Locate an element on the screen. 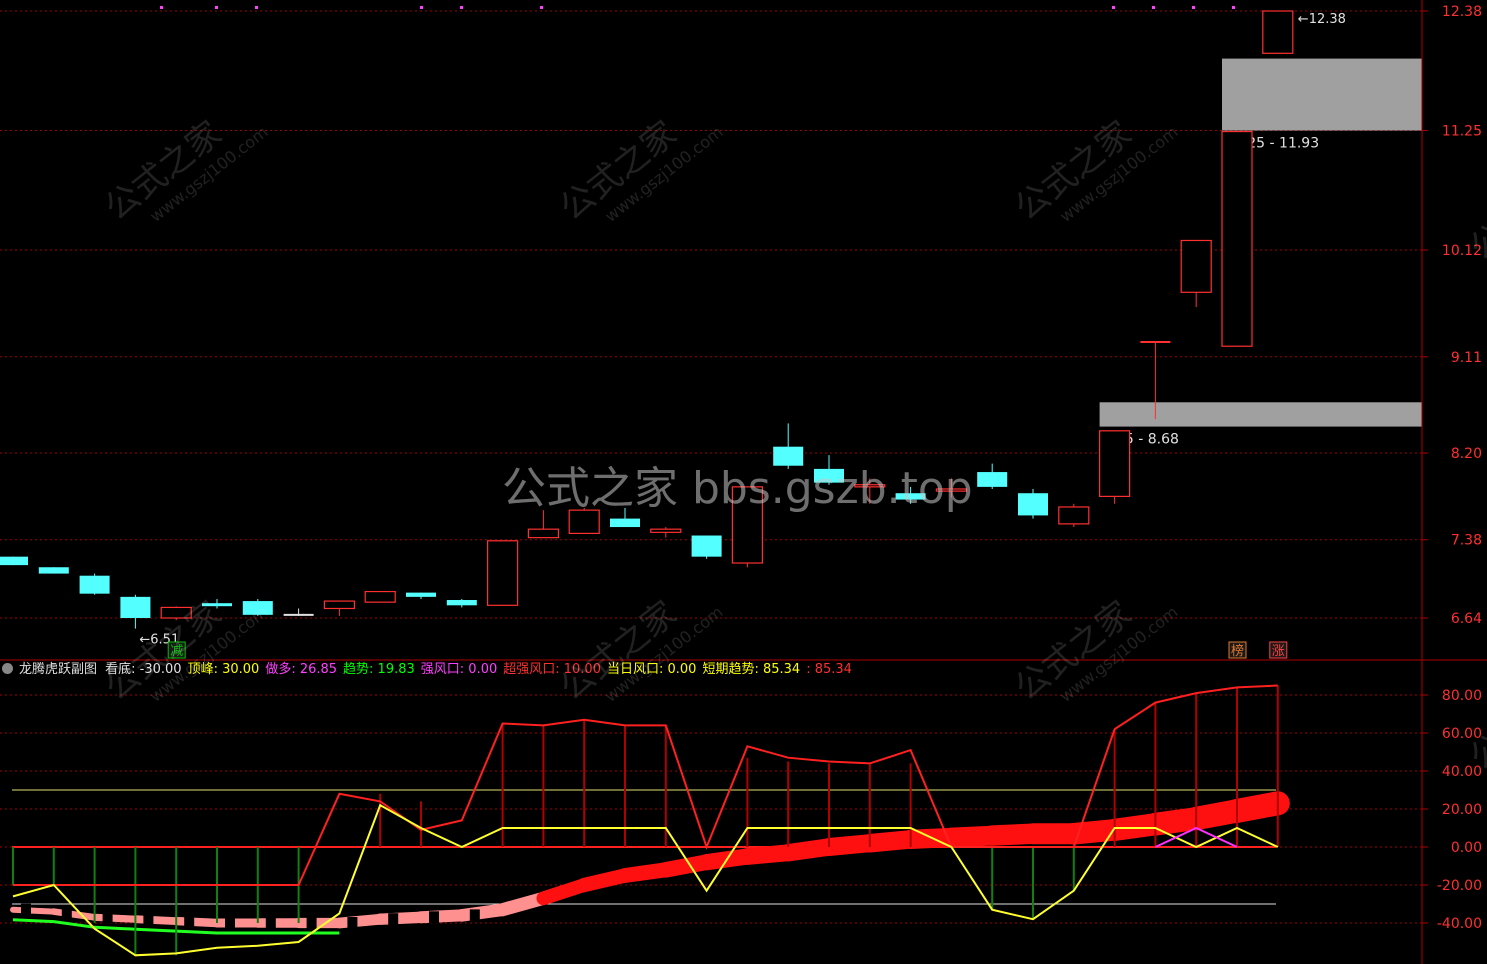 The height and width of the screenshot is (964, 1487). indicator-field: 做多: 26.85 is located at coordinates (301, 669).